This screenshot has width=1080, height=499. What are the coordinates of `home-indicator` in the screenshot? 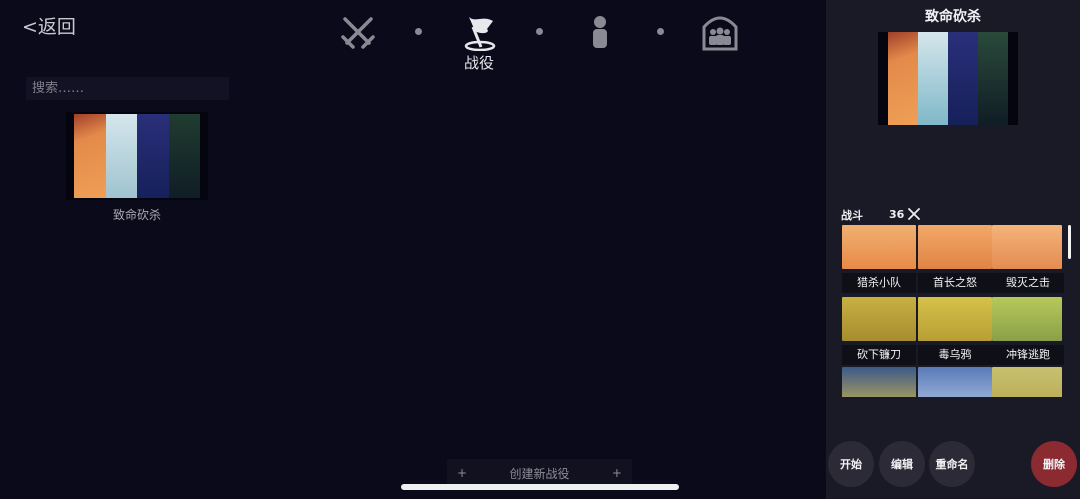 It's located at (540, 487).